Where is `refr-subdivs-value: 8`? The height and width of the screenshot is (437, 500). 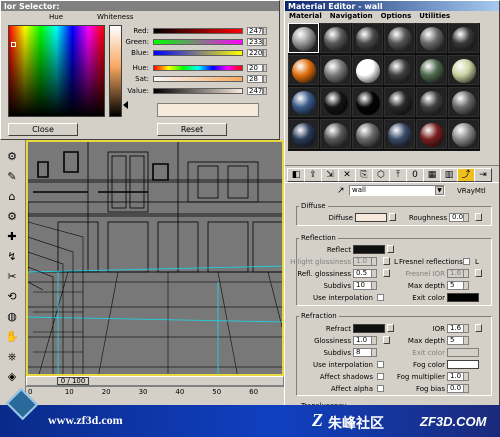 refr-subdivs-value: 8 is located at coordinates (362, 352).